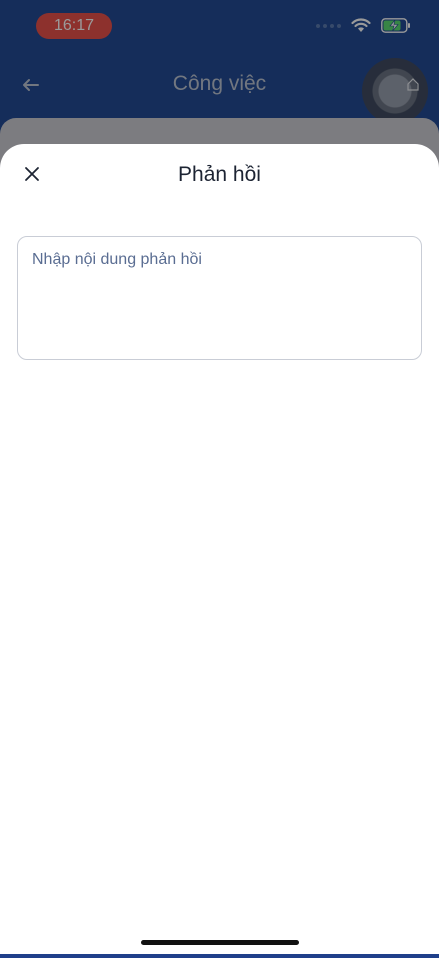 Image resolution: width=439 pixels, height=958 pixels. I want to click on sheet-header: Phản hồi, so click(219, 176).